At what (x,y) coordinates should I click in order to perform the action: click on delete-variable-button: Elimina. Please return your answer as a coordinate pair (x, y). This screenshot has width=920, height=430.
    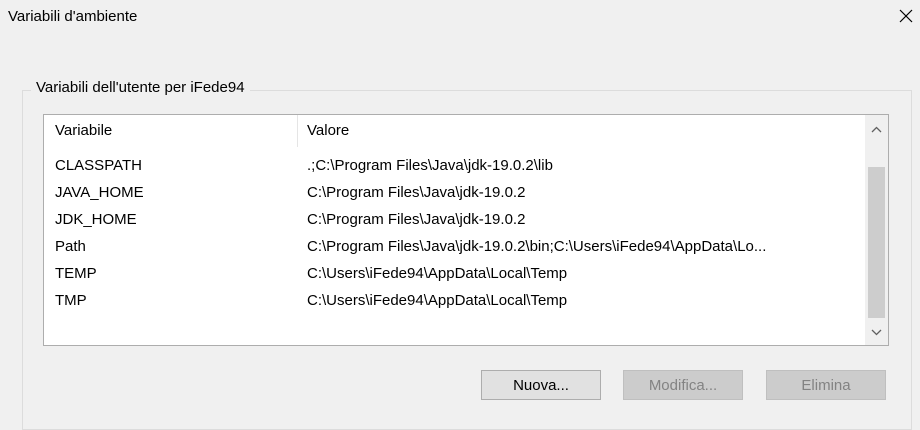
    Looking at the image, I should click on (826, 385).